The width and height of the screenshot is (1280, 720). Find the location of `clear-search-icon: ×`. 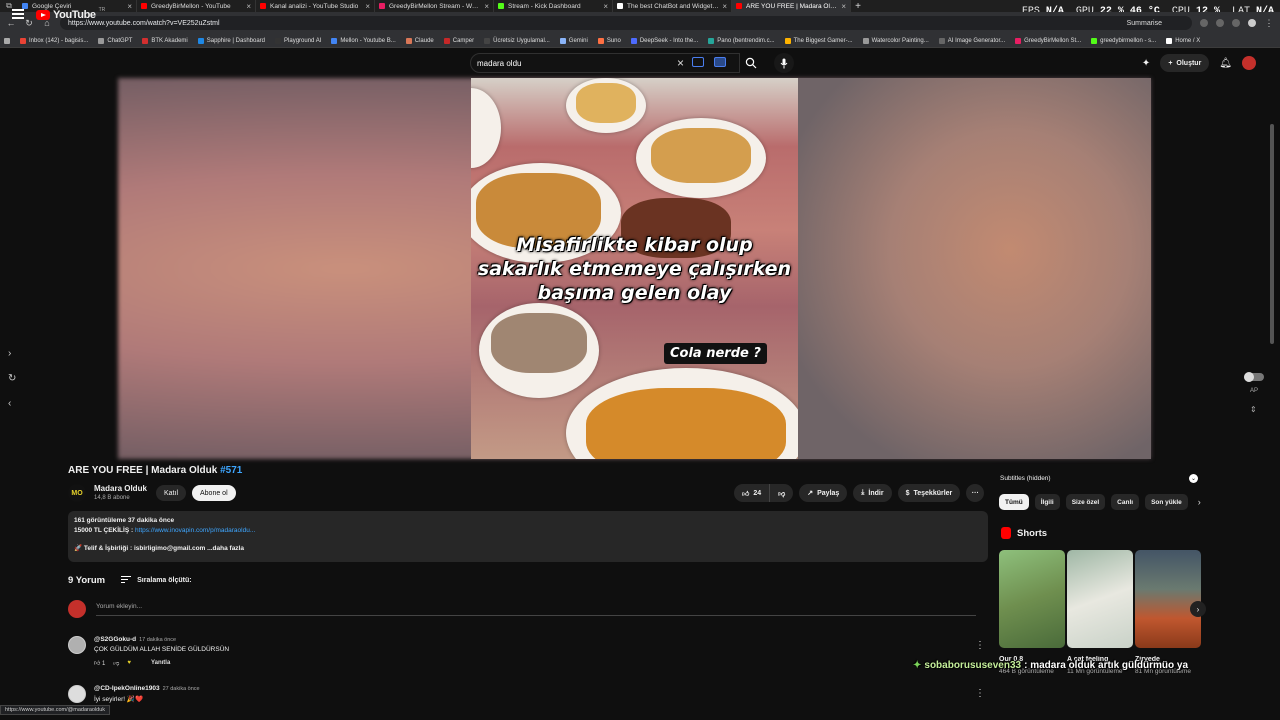

clear-search-icon: × is located at coordinates (680, 63).